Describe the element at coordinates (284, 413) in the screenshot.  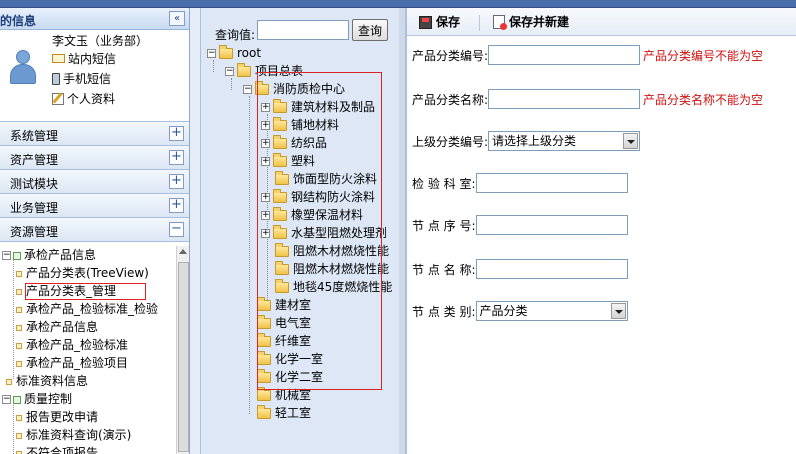
I see `tree-node-room: 轻工室` at that location.